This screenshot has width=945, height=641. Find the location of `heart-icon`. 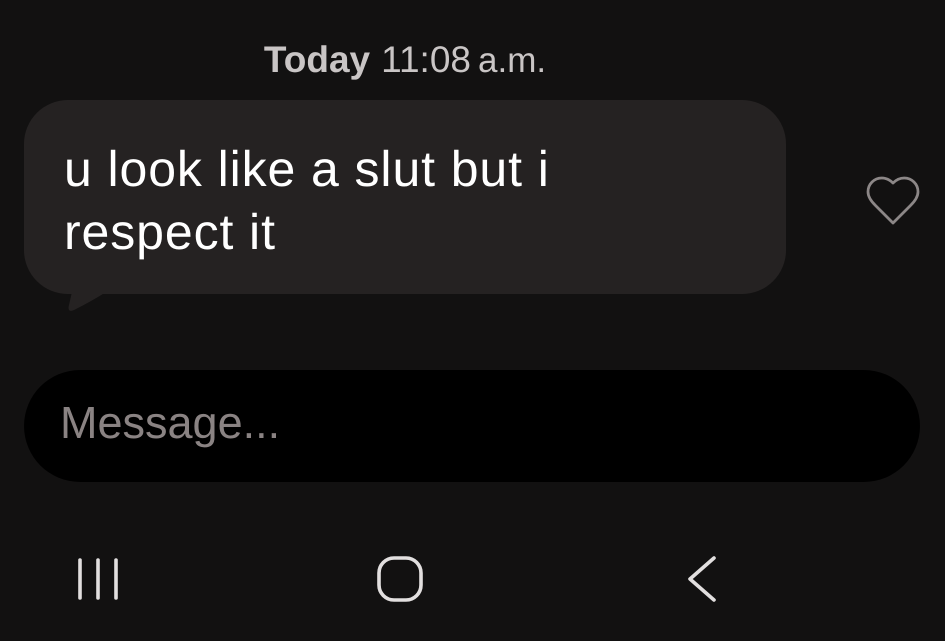

heart-icon is located at coordinates (893, 200).